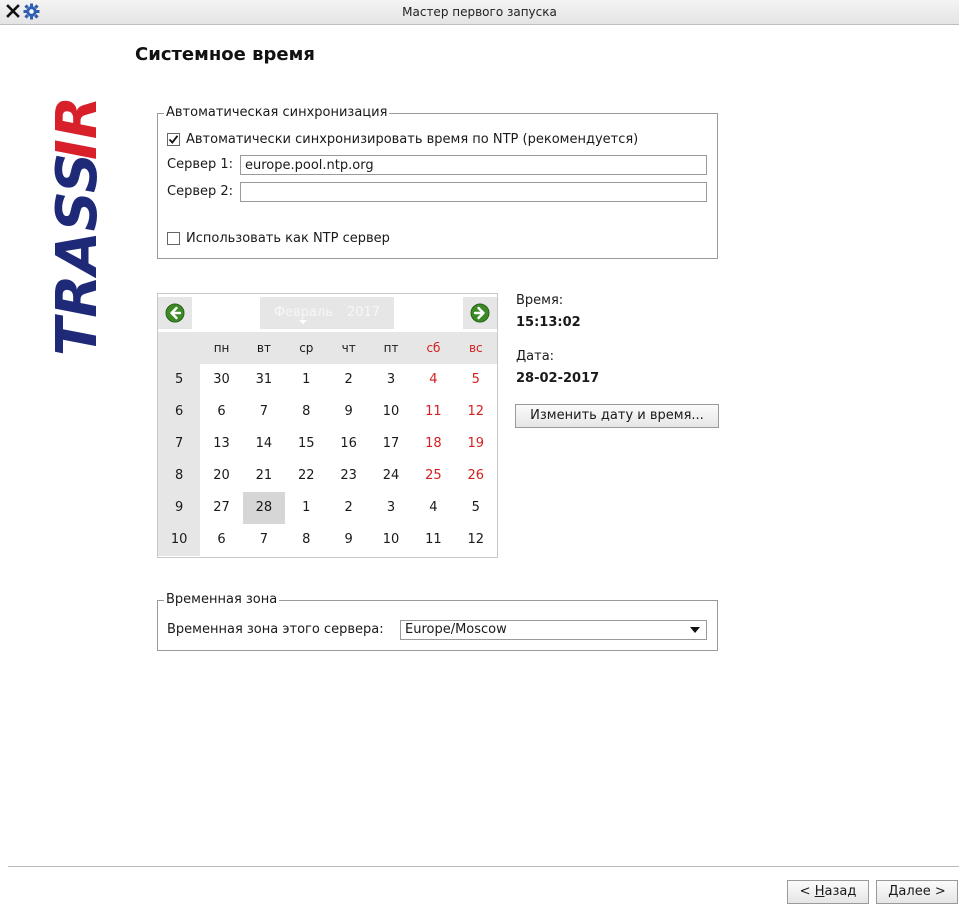  I want to click on calendar-navigation: Февраль 2017, so click(327, 313).